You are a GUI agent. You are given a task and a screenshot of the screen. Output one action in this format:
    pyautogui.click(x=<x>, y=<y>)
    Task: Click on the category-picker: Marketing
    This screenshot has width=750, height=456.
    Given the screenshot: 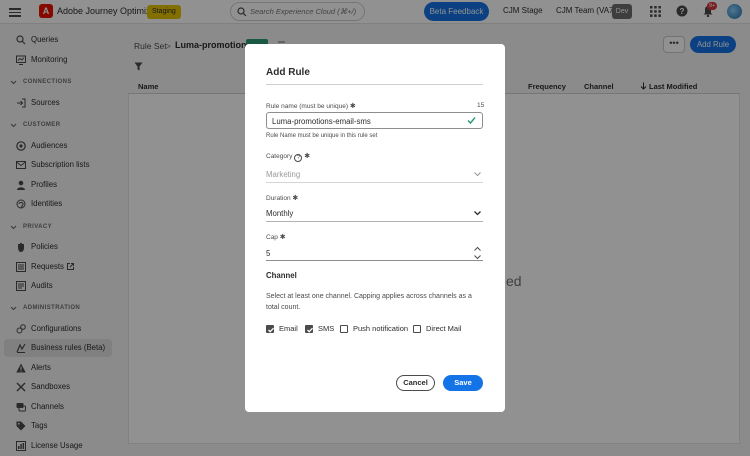 What is the action you would take?
    pyautogui.click(x=374, y=175)
    